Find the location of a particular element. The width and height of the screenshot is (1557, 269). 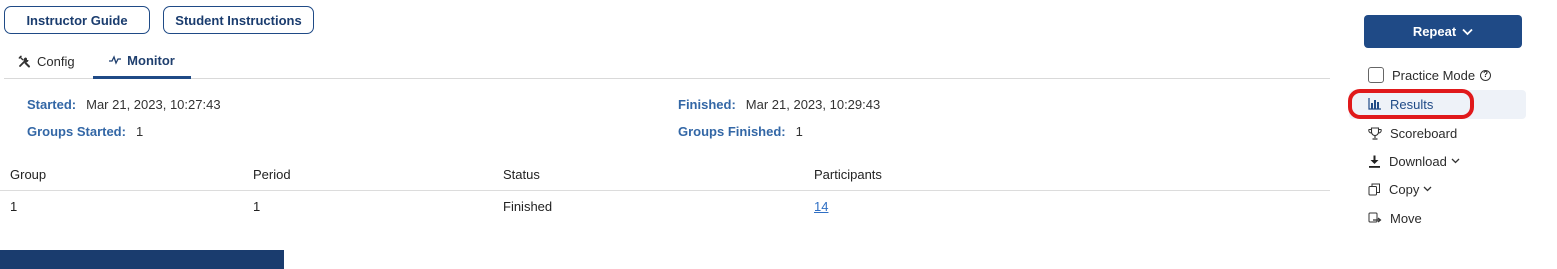

download-label: Download is located at coordinates (1418, 161).